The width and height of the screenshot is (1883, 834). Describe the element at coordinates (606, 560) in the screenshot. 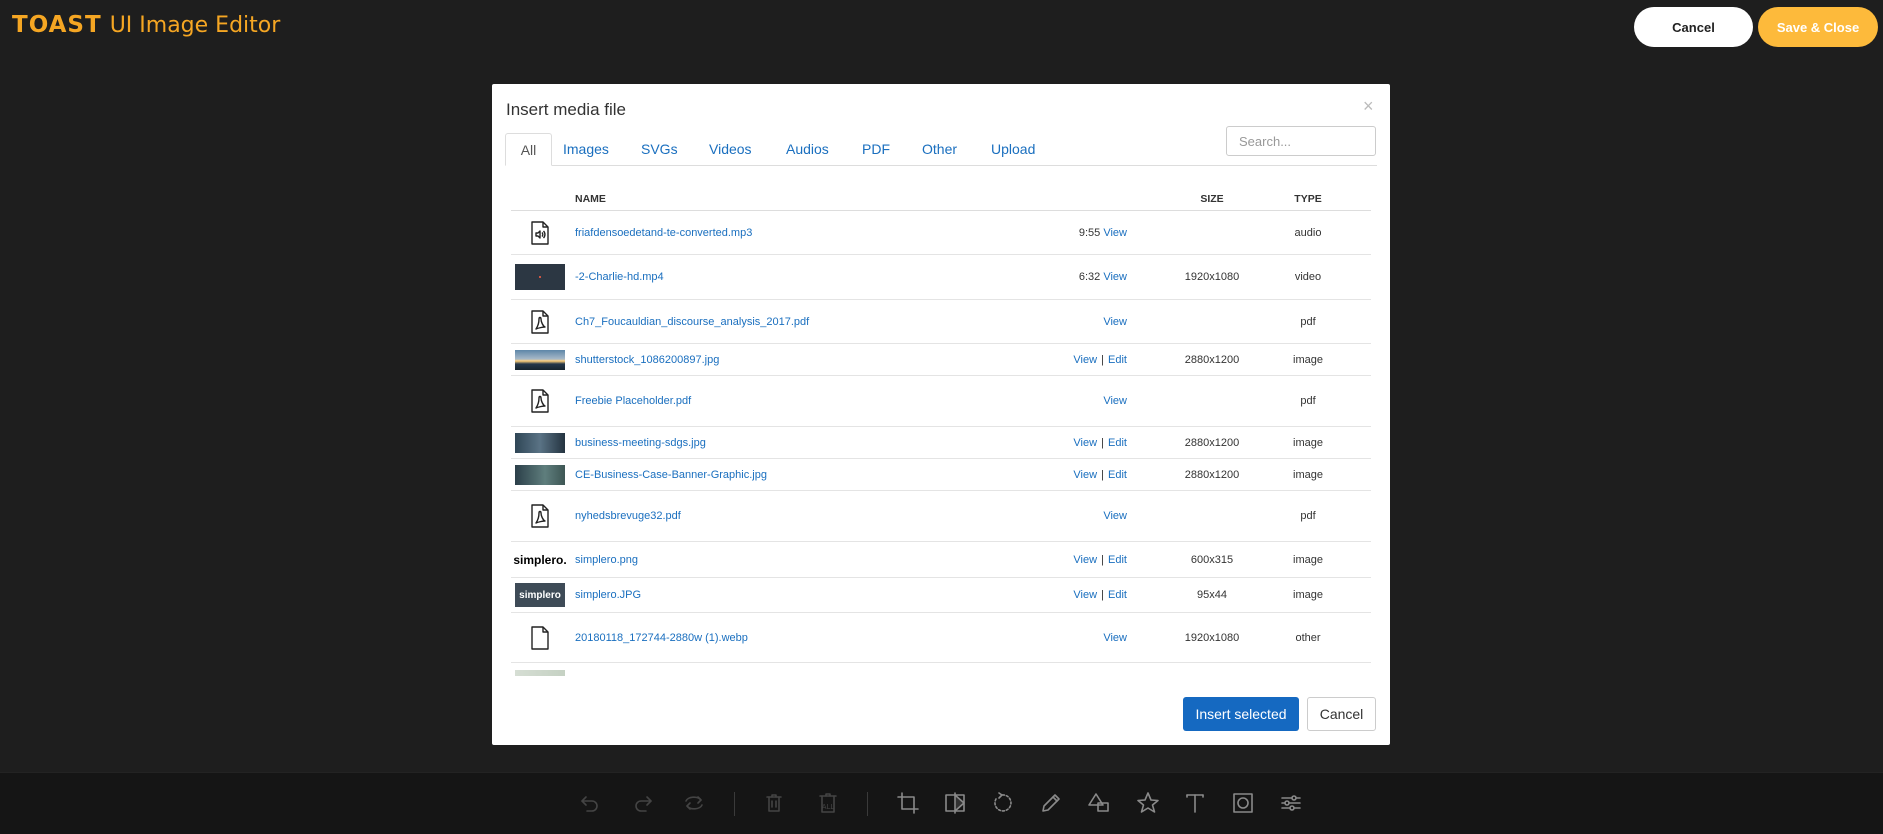

I see `file-name-link: simplero.png` at that location.